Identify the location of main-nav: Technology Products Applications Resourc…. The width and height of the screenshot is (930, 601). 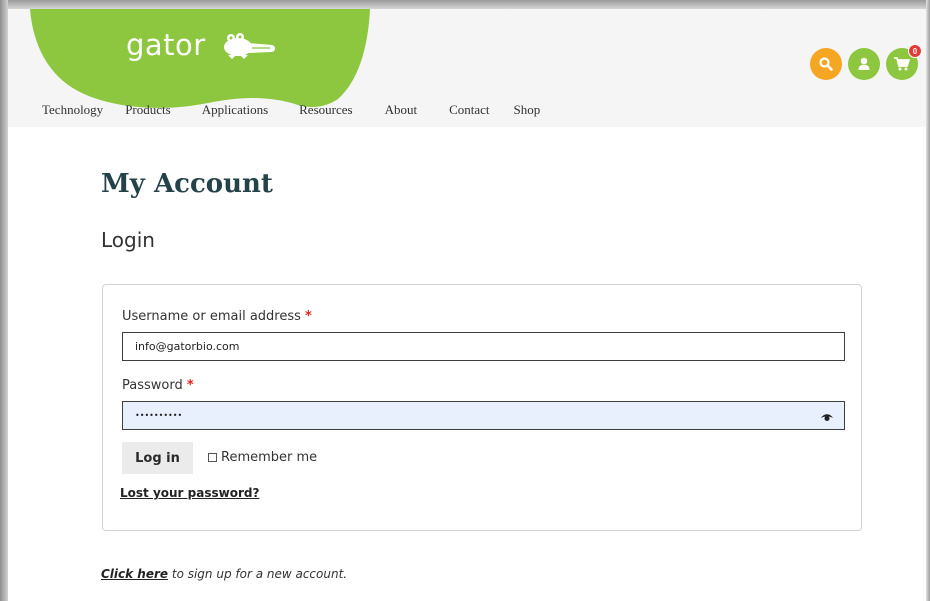
(291, 110).